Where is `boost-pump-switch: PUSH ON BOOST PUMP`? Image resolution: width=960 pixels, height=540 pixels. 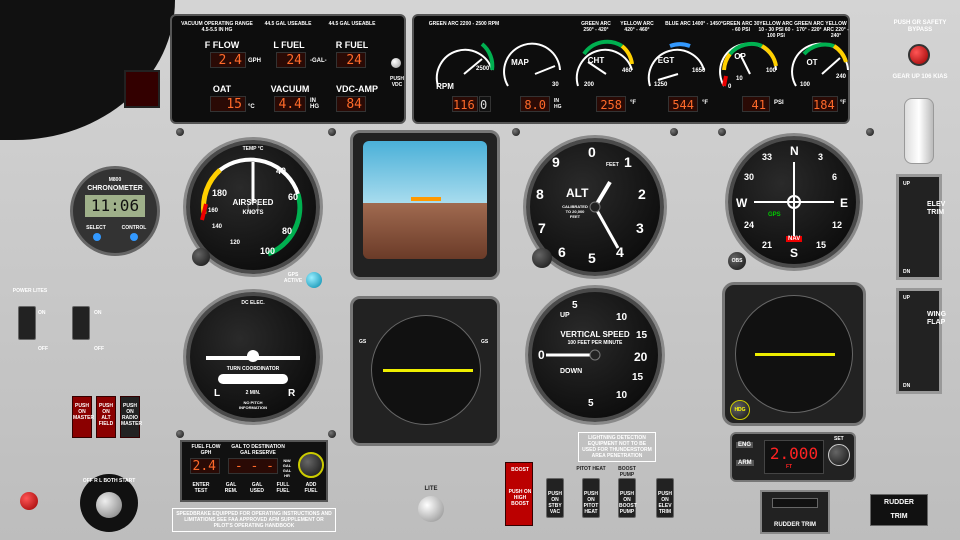 boost-pump-switch: PUSH ON BOOST PUMP is located at coordinates (627, 498).